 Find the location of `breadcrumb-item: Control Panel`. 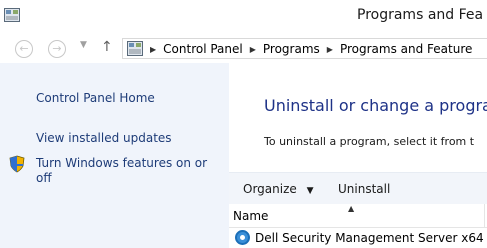

breadcrumb-item: Control Panel is located at coordinates (203, 49).